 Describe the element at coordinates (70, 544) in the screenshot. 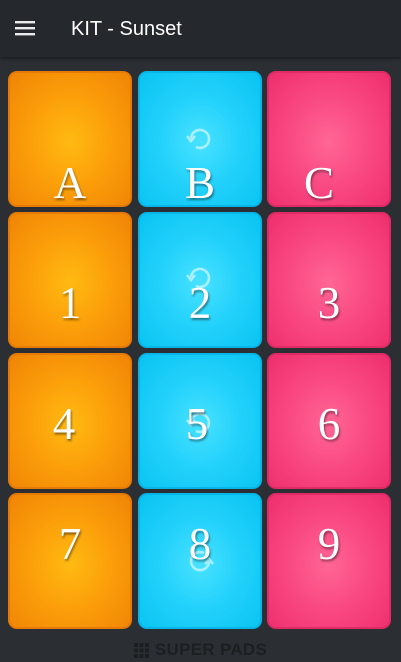

I see `pad-label: 7` at that location.